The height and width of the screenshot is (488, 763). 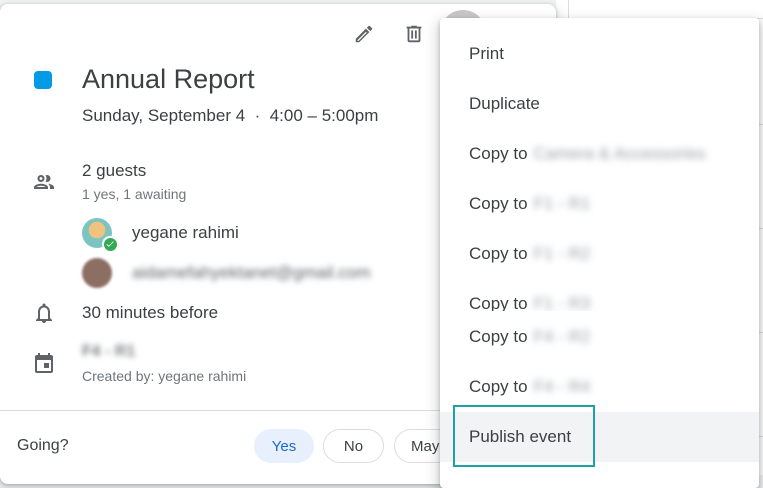 What do you see at coordinates (599, 104) in the screenshot?
I see `menu-item-duplicate: Duplicate` at bounding box center [599, 104].